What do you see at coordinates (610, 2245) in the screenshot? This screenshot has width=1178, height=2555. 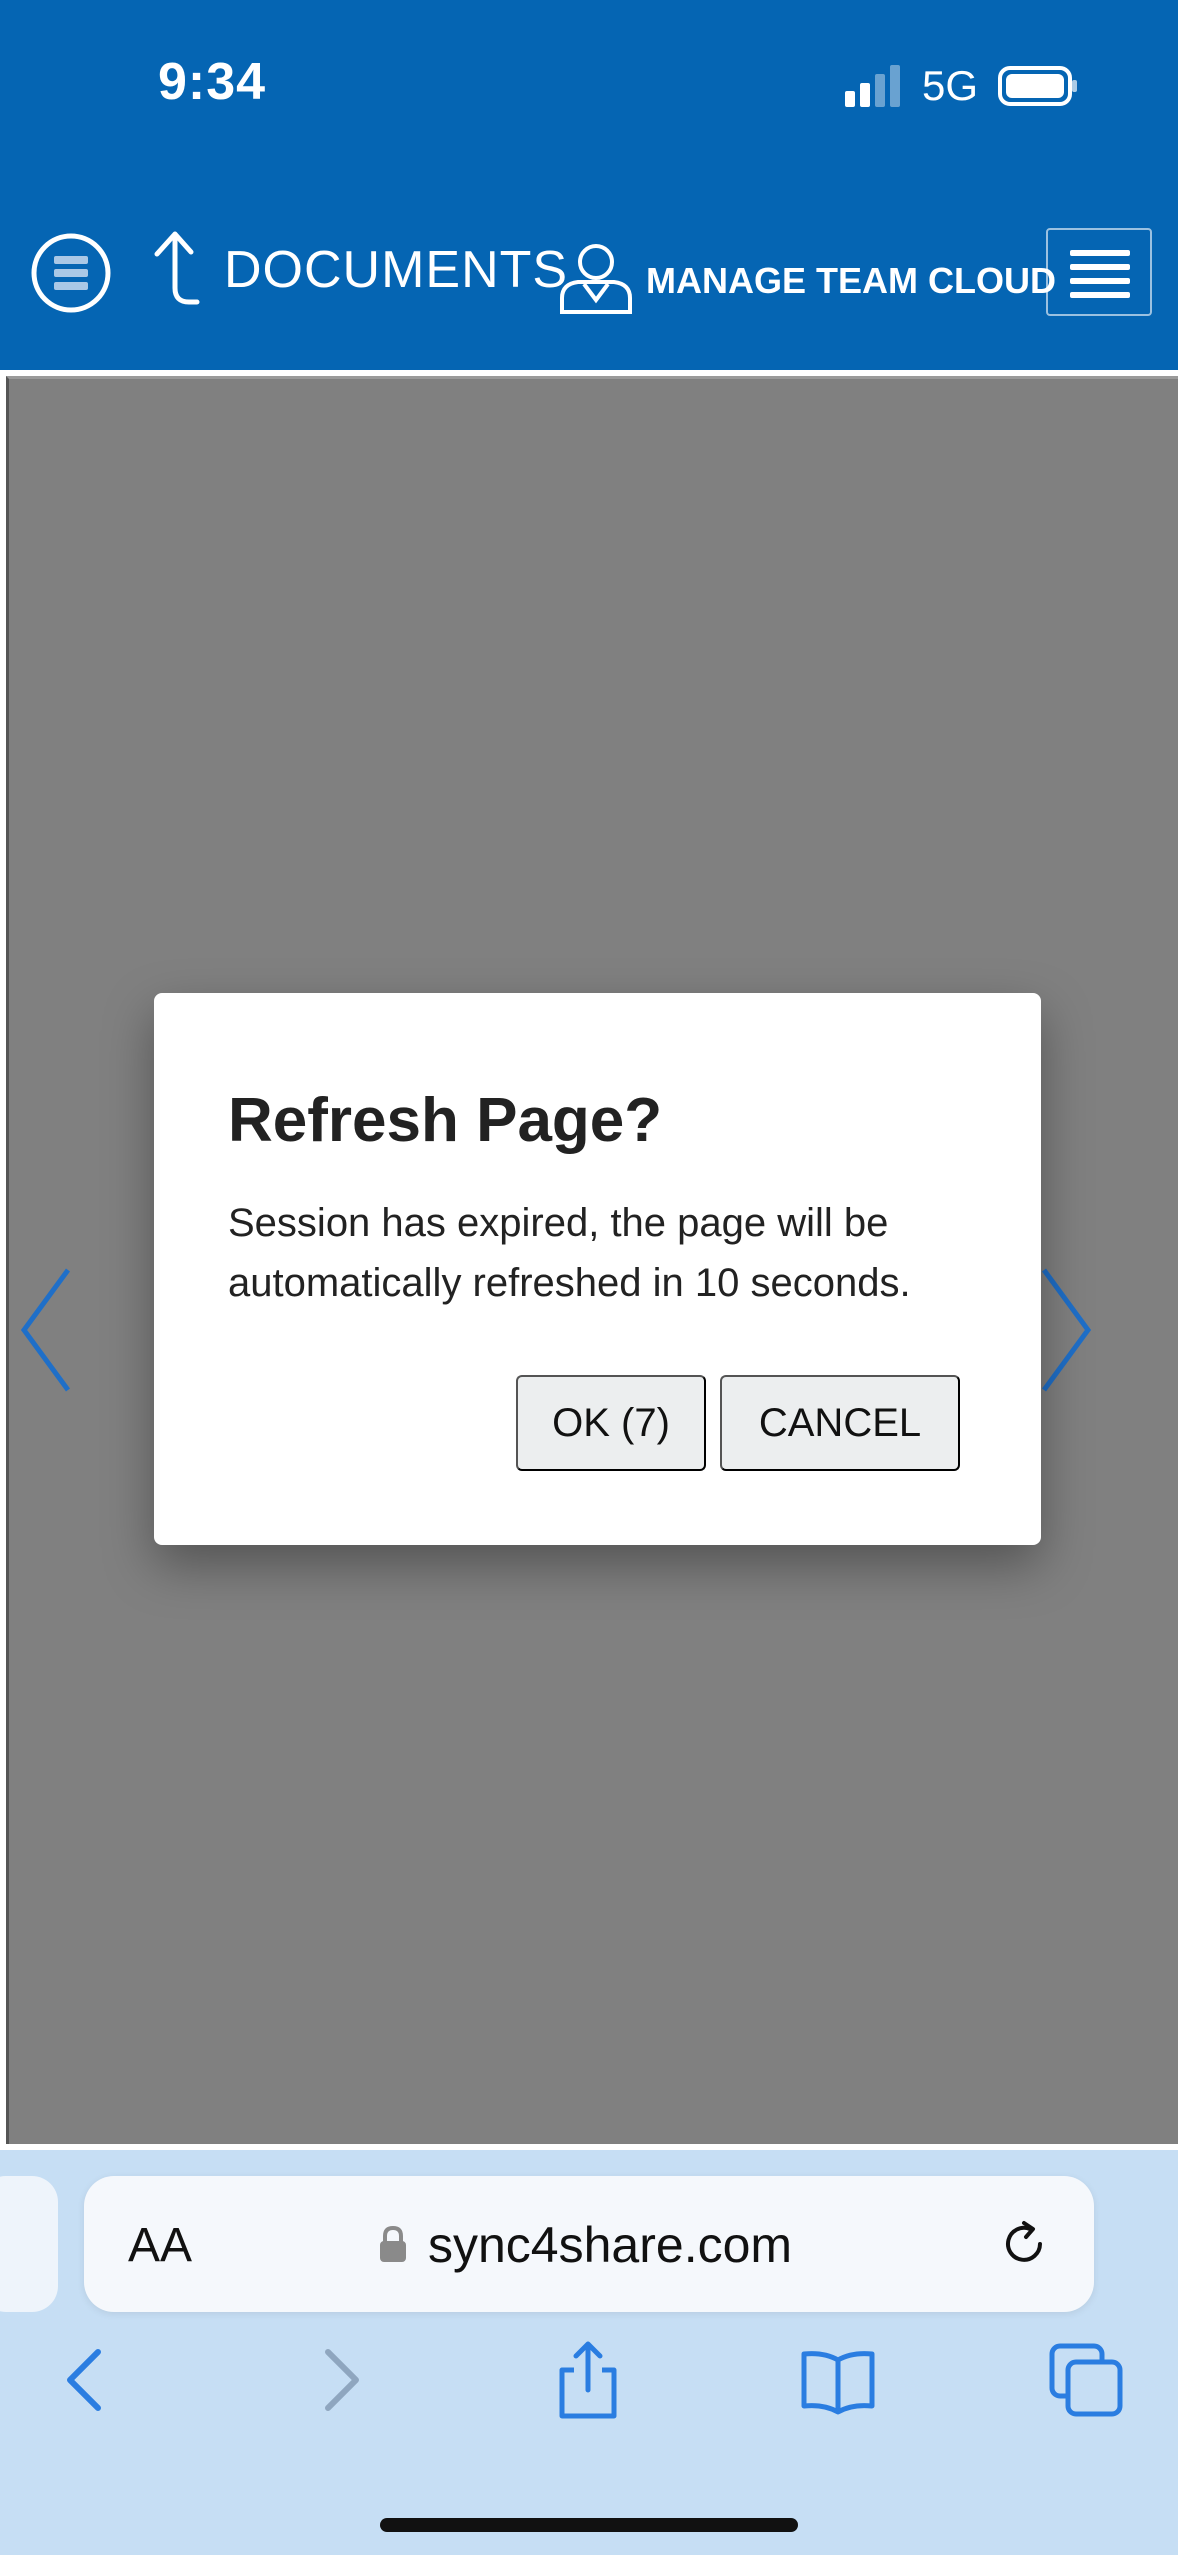 I see `url-text: sync4share.com` at bounding box center [610, 2245].